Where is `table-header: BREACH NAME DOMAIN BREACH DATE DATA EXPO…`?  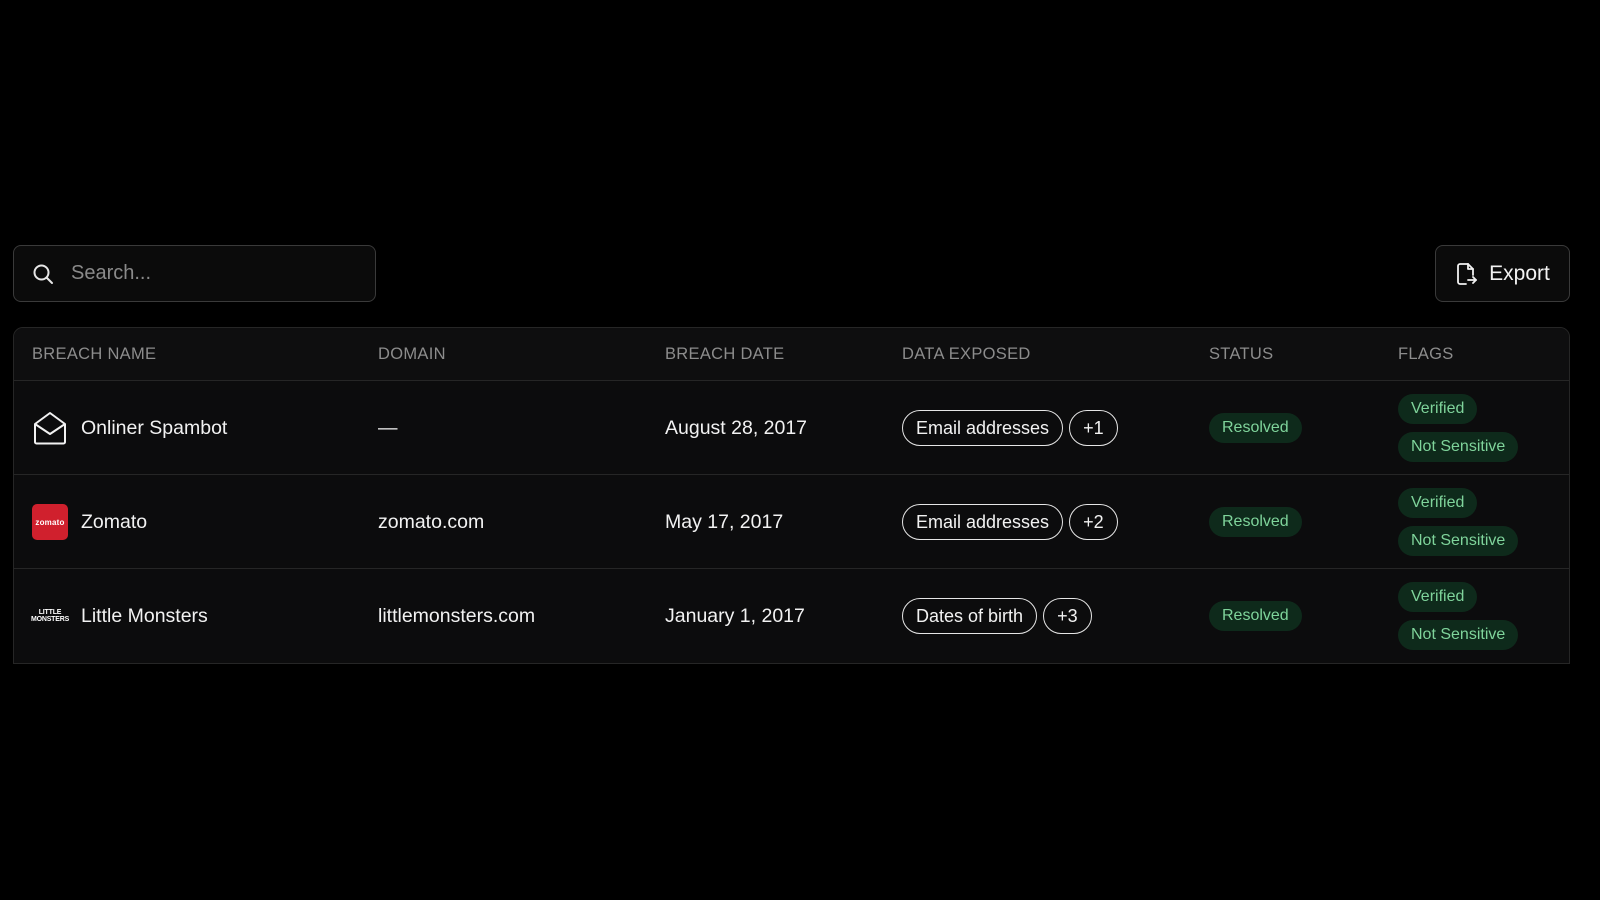
table-header: BREACH NAME DOMAIN BREACH DATE DATA EXPO… is located at coordinates (791, 354).